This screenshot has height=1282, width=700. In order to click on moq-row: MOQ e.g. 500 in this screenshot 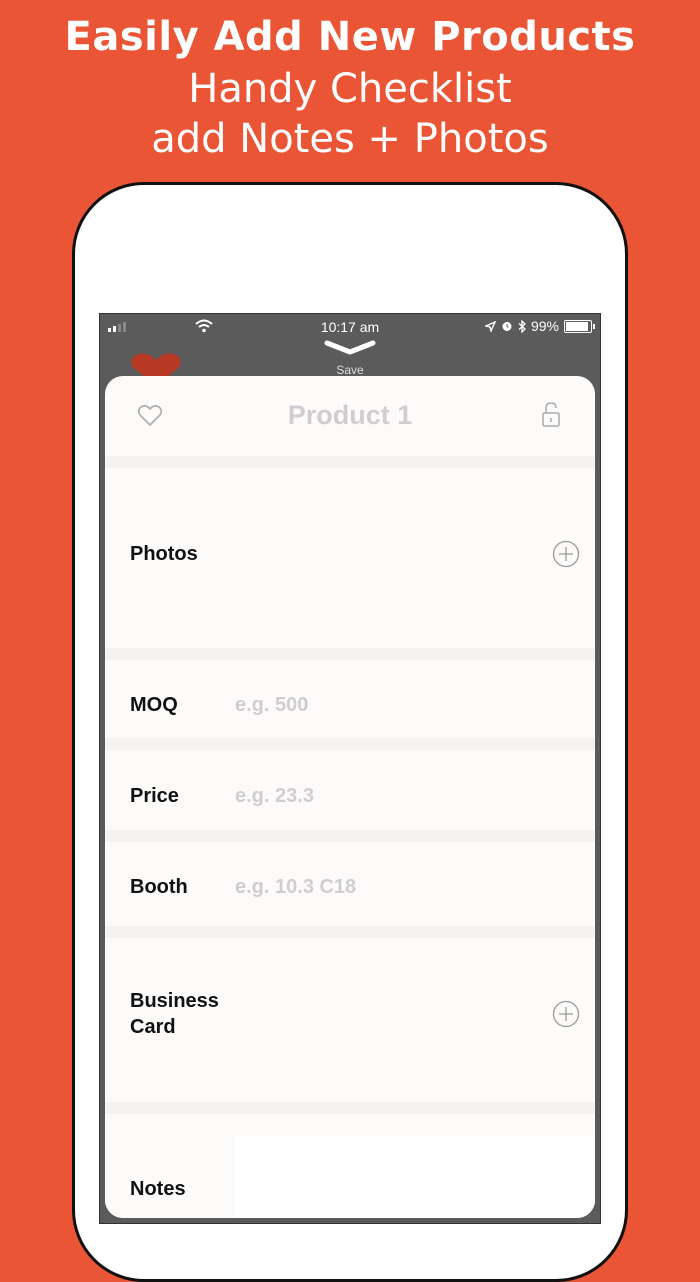, I will do `click(350, 699)`.